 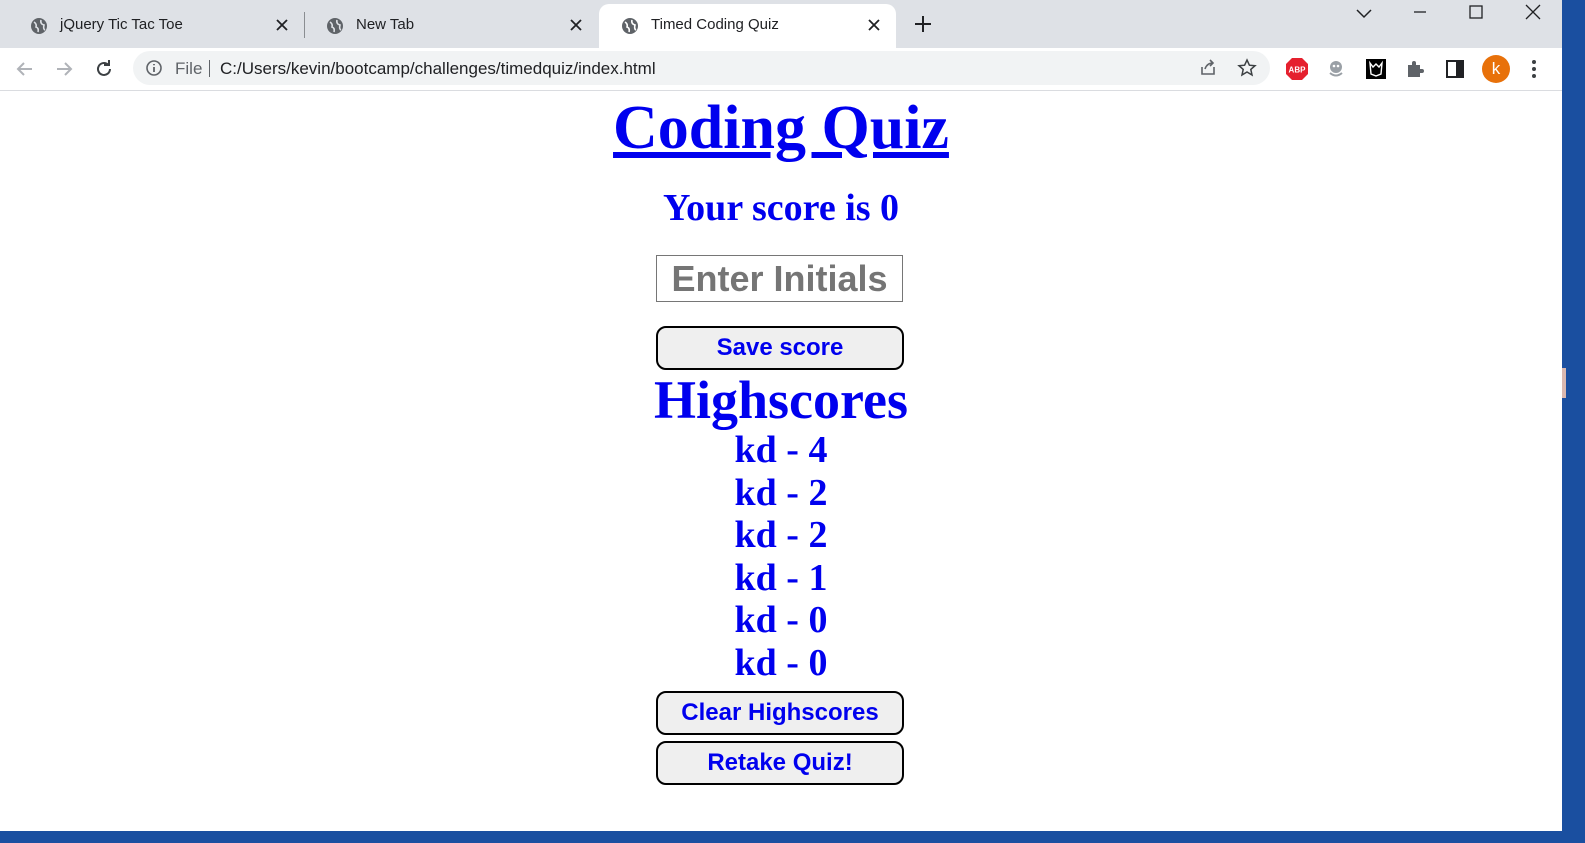 I want to click on share-icon, so click(x=1208, y=68).